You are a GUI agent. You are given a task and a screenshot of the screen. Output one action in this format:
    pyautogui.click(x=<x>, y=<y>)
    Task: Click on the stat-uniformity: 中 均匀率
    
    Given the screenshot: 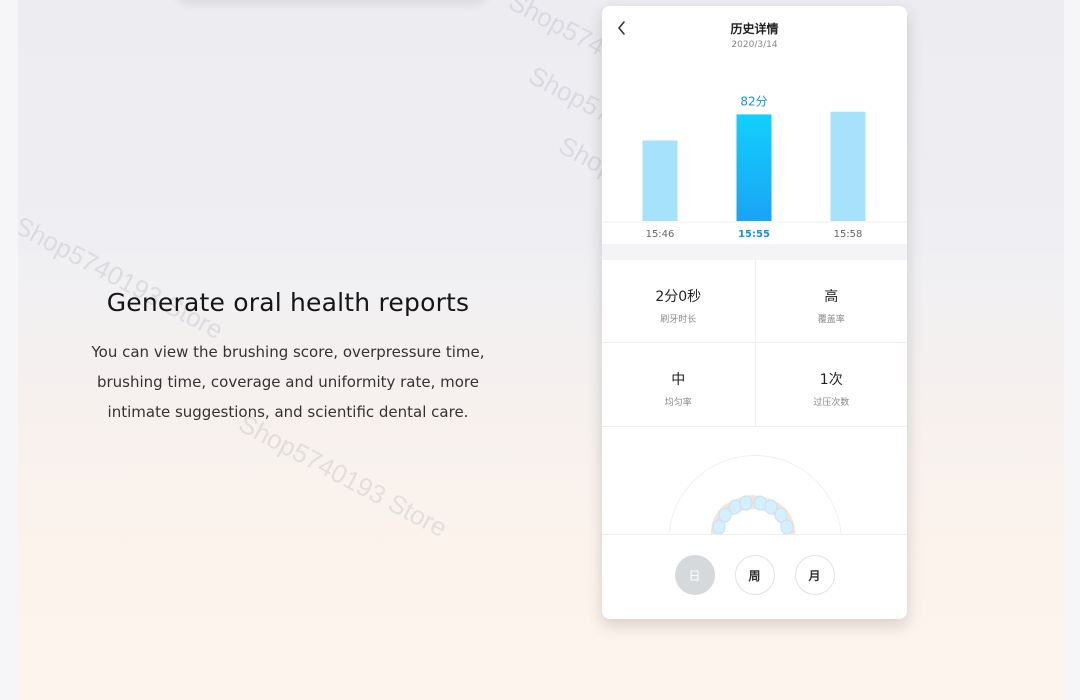 What is the action you would take?
    pyautogui.click(x=678, y=384)
    